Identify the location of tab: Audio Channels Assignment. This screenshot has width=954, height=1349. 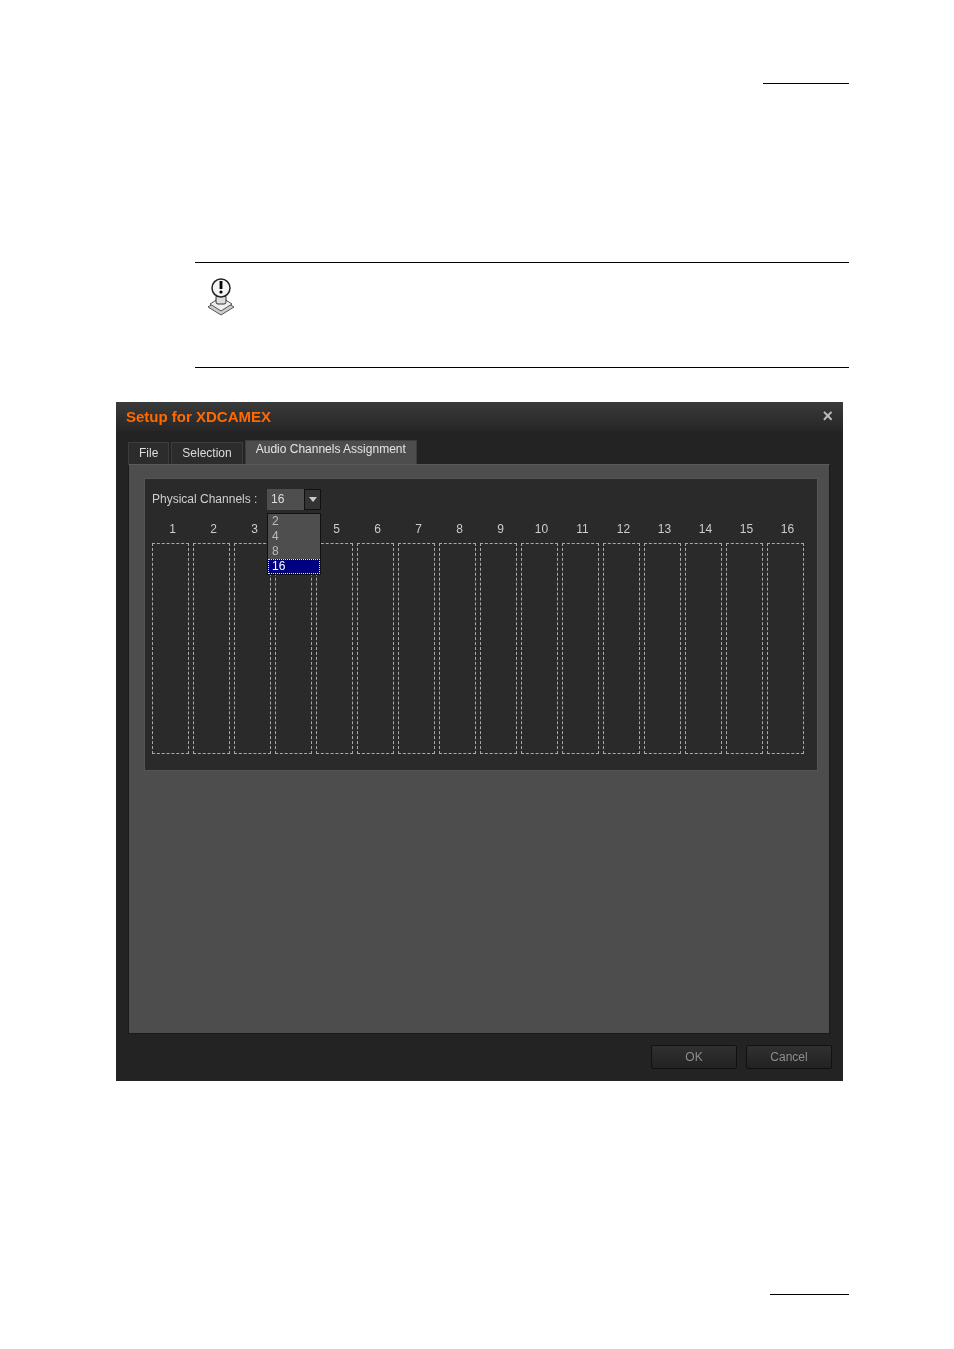
(330, 452).